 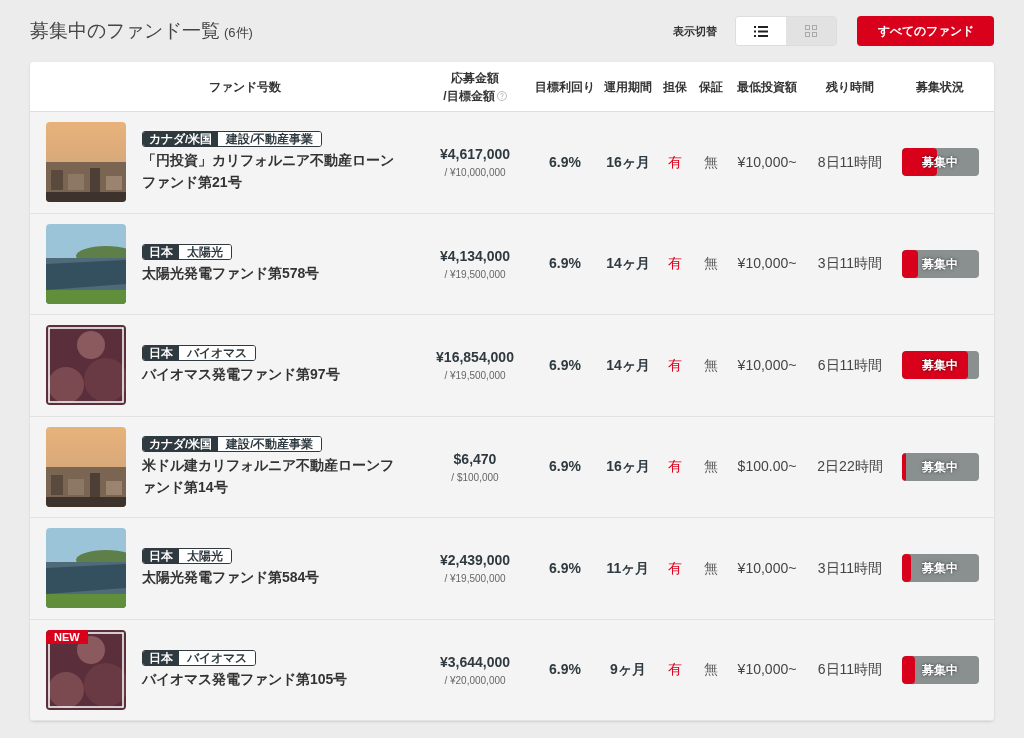 I want to click on target-amount: / ¥10,000,000, so click(x=475, y=173).